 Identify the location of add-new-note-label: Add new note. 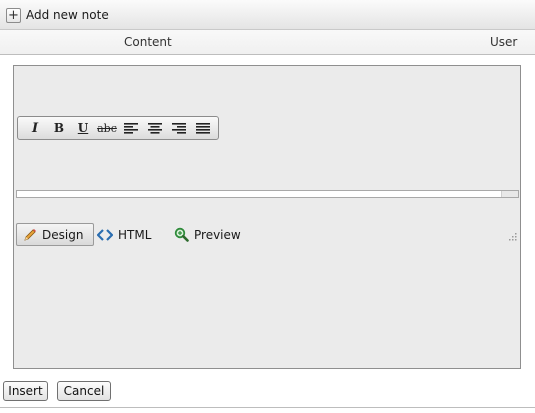
(67, 15).